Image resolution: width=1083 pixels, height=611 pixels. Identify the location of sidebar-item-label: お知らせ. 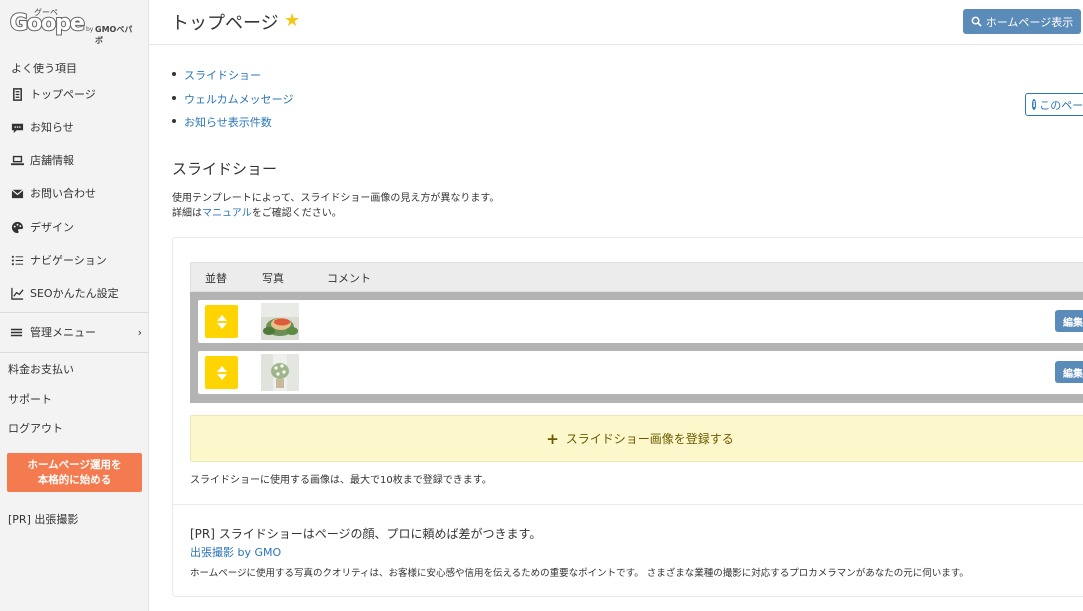
(52, 127).